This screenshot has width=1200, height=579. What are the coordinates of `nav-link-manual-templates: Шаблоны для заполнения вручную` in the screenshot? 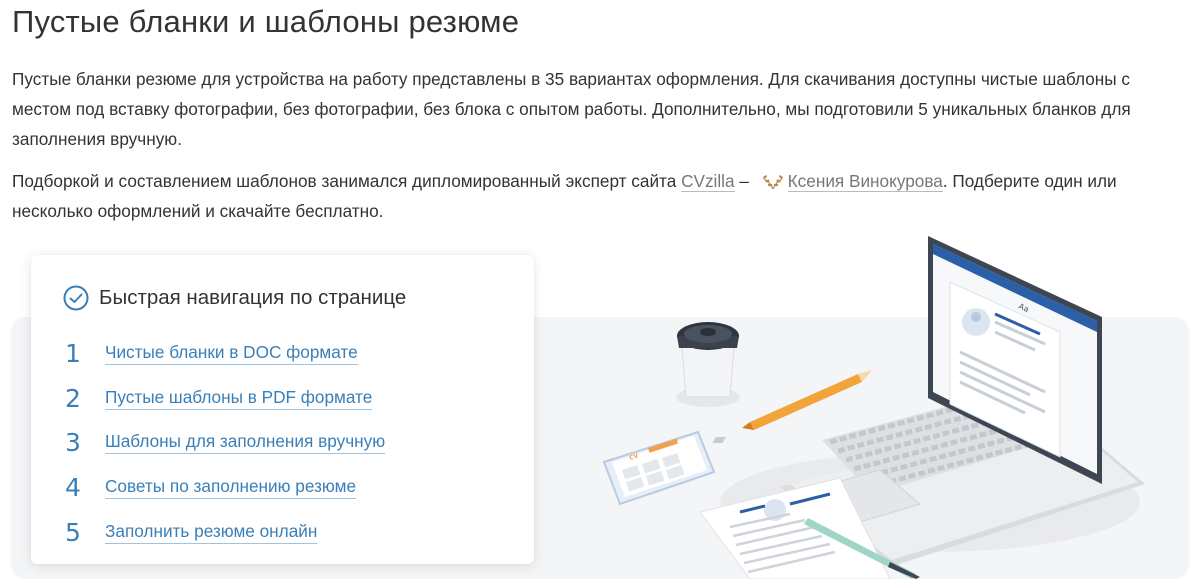 It's located at (245, 443).